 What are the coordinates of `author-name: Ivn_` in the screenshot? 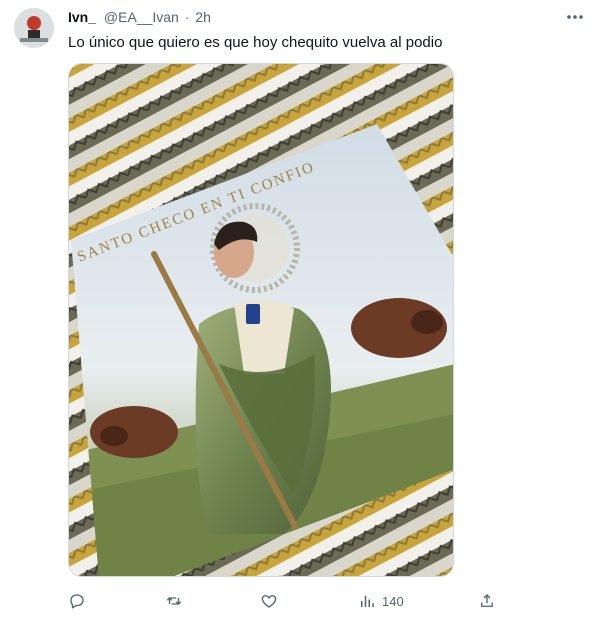 It's located at (82, 17).